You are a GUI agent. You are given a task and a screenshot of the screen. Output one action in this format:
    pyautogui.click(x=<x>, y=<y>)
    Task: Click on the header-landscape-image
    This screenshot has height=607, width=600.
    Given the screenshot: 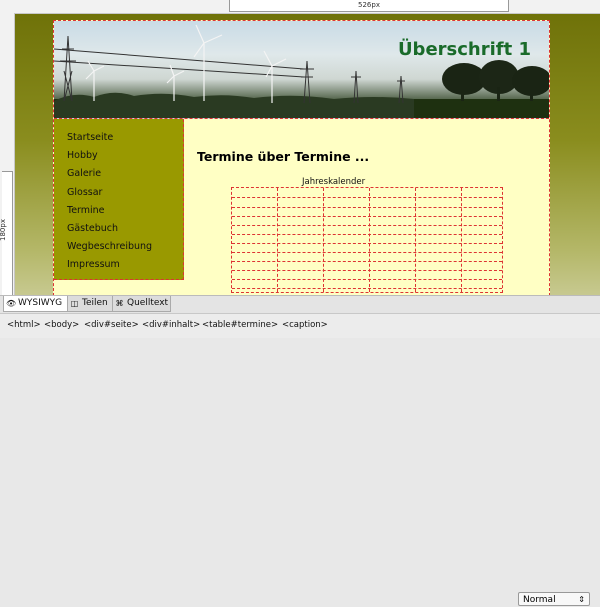 What is the action you would take?
    pyautogui.click(x=301, y=71)
    